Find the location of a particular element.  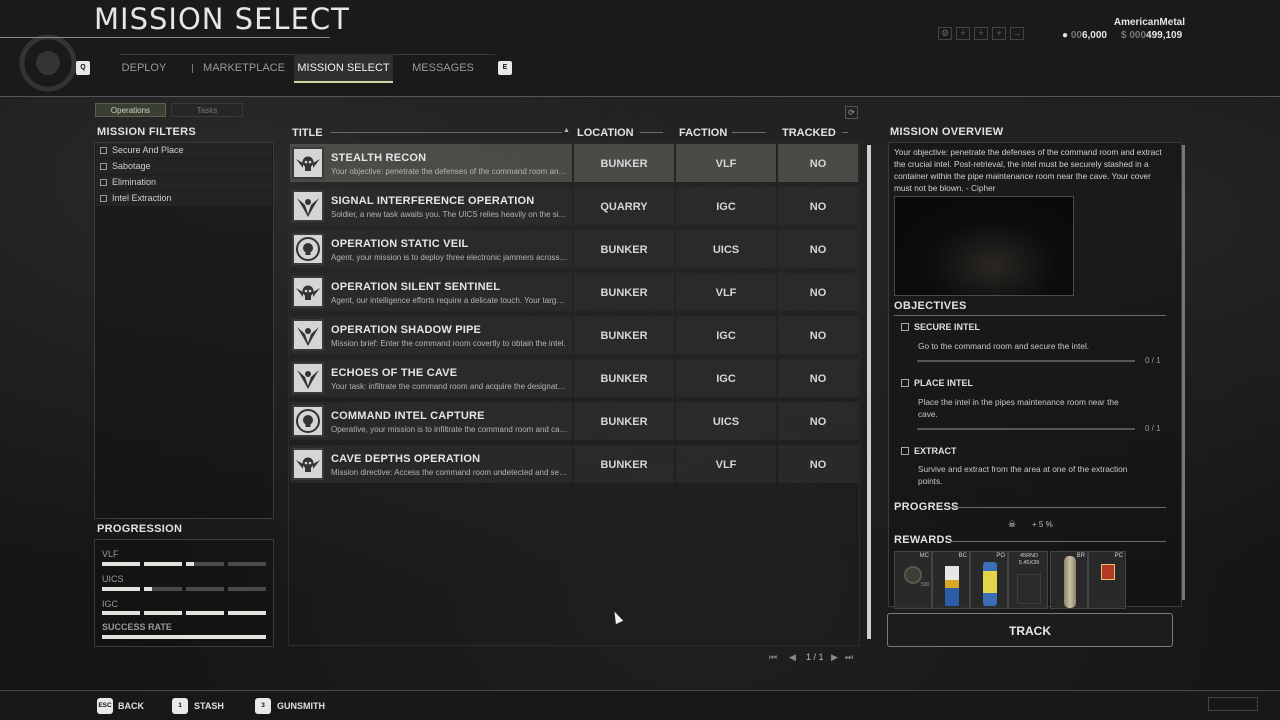

mission-title: OPERATION SILENT SENTINEL is located at coordinates (416, 287).